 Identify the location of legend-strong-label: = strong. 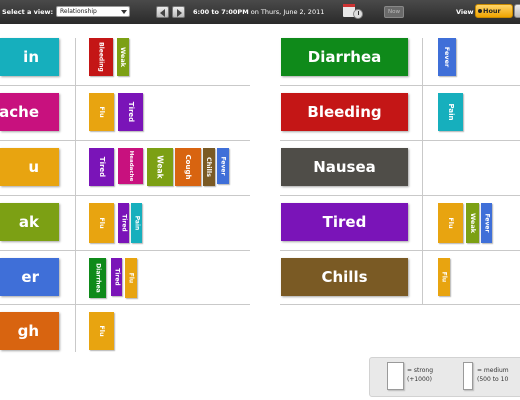
(420, 370).